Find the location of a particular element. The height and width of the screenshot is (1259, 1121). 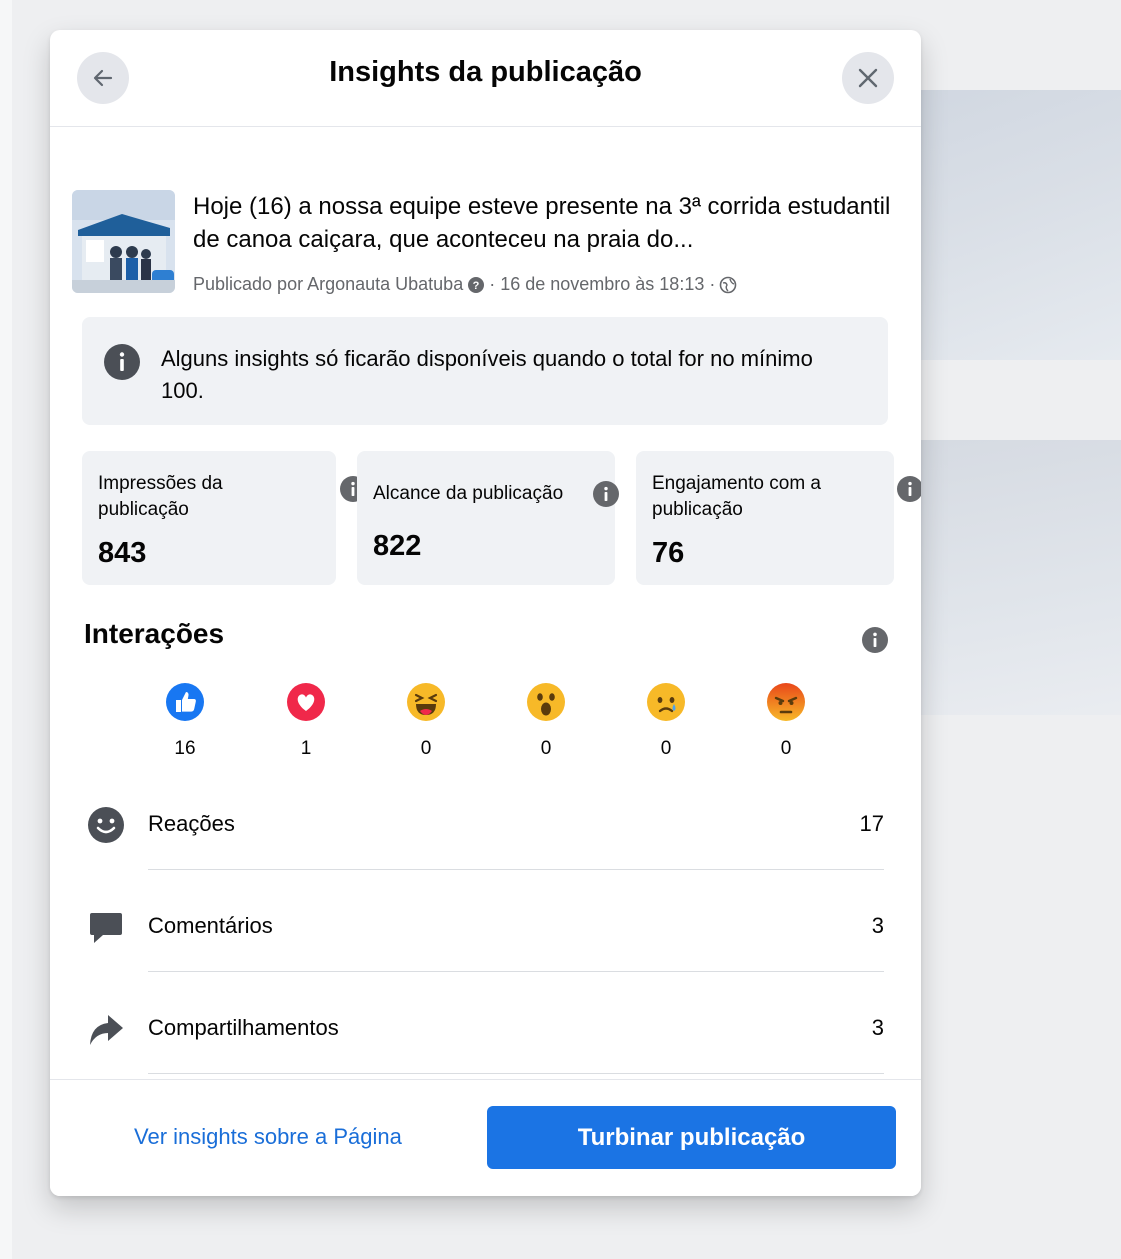

question-icon: ? is located at coordinates (476, 284).